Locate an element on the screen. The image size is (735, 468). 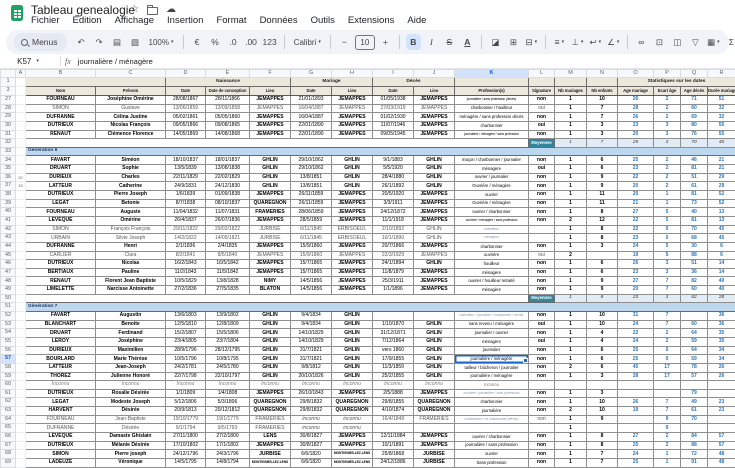
cell: 7 is located at coordinates (667, 402).